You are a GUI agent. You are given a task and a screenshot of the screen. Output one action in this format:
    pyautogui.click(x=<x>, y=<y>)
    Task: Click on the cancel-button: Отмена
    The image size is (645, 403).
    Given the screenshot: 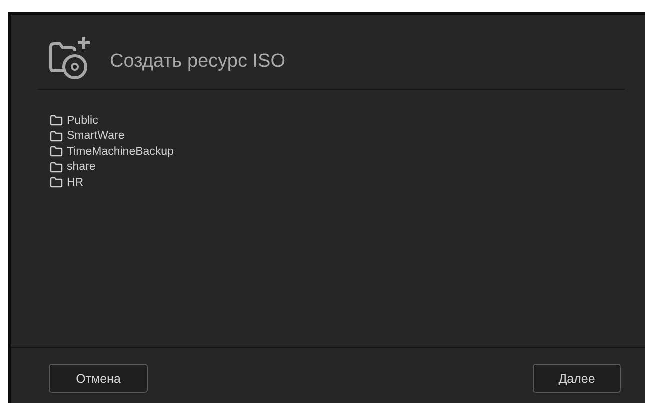 What is the action you would take?
    pyautogui.click(x=98, y=378)
    